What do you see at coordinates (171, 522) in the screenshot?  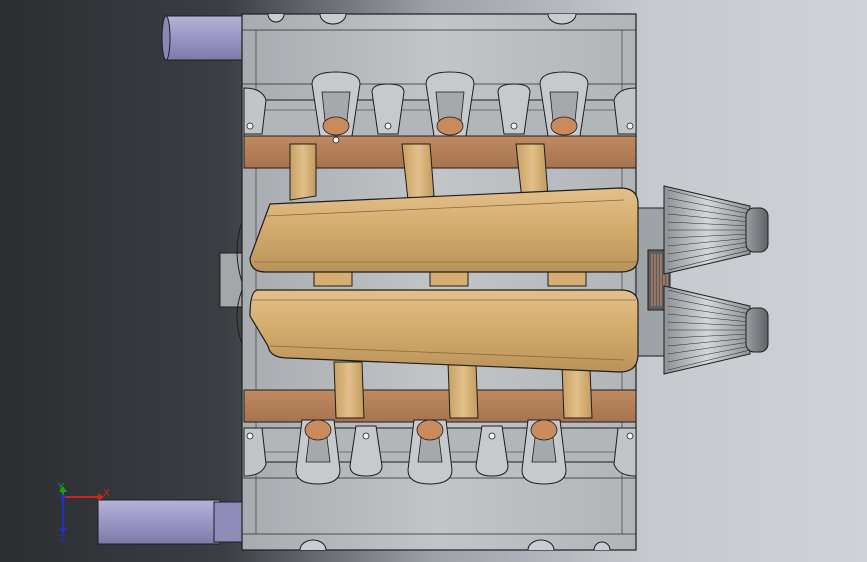 I see `lower-coolant-pipe` at bounding box center [171, 522].